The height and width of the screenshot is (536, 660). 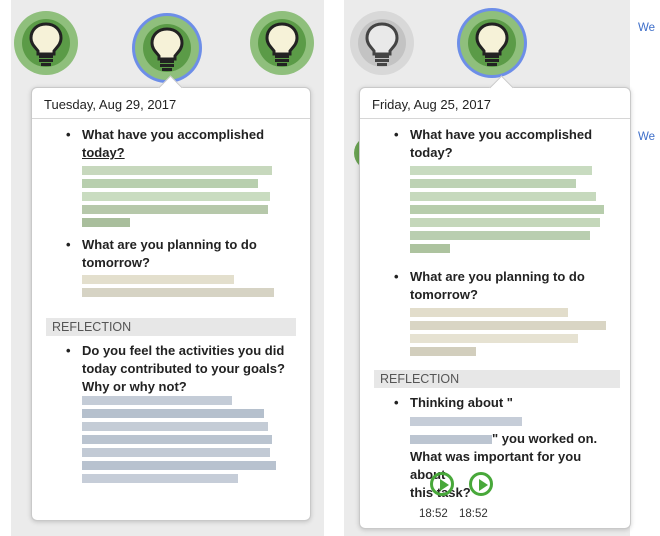 What do you see at coordinates (110, 104) in the screenshot?
I see `entry-date: Tuesday, Aug 29, 2017` at bounding box center [110, 104].